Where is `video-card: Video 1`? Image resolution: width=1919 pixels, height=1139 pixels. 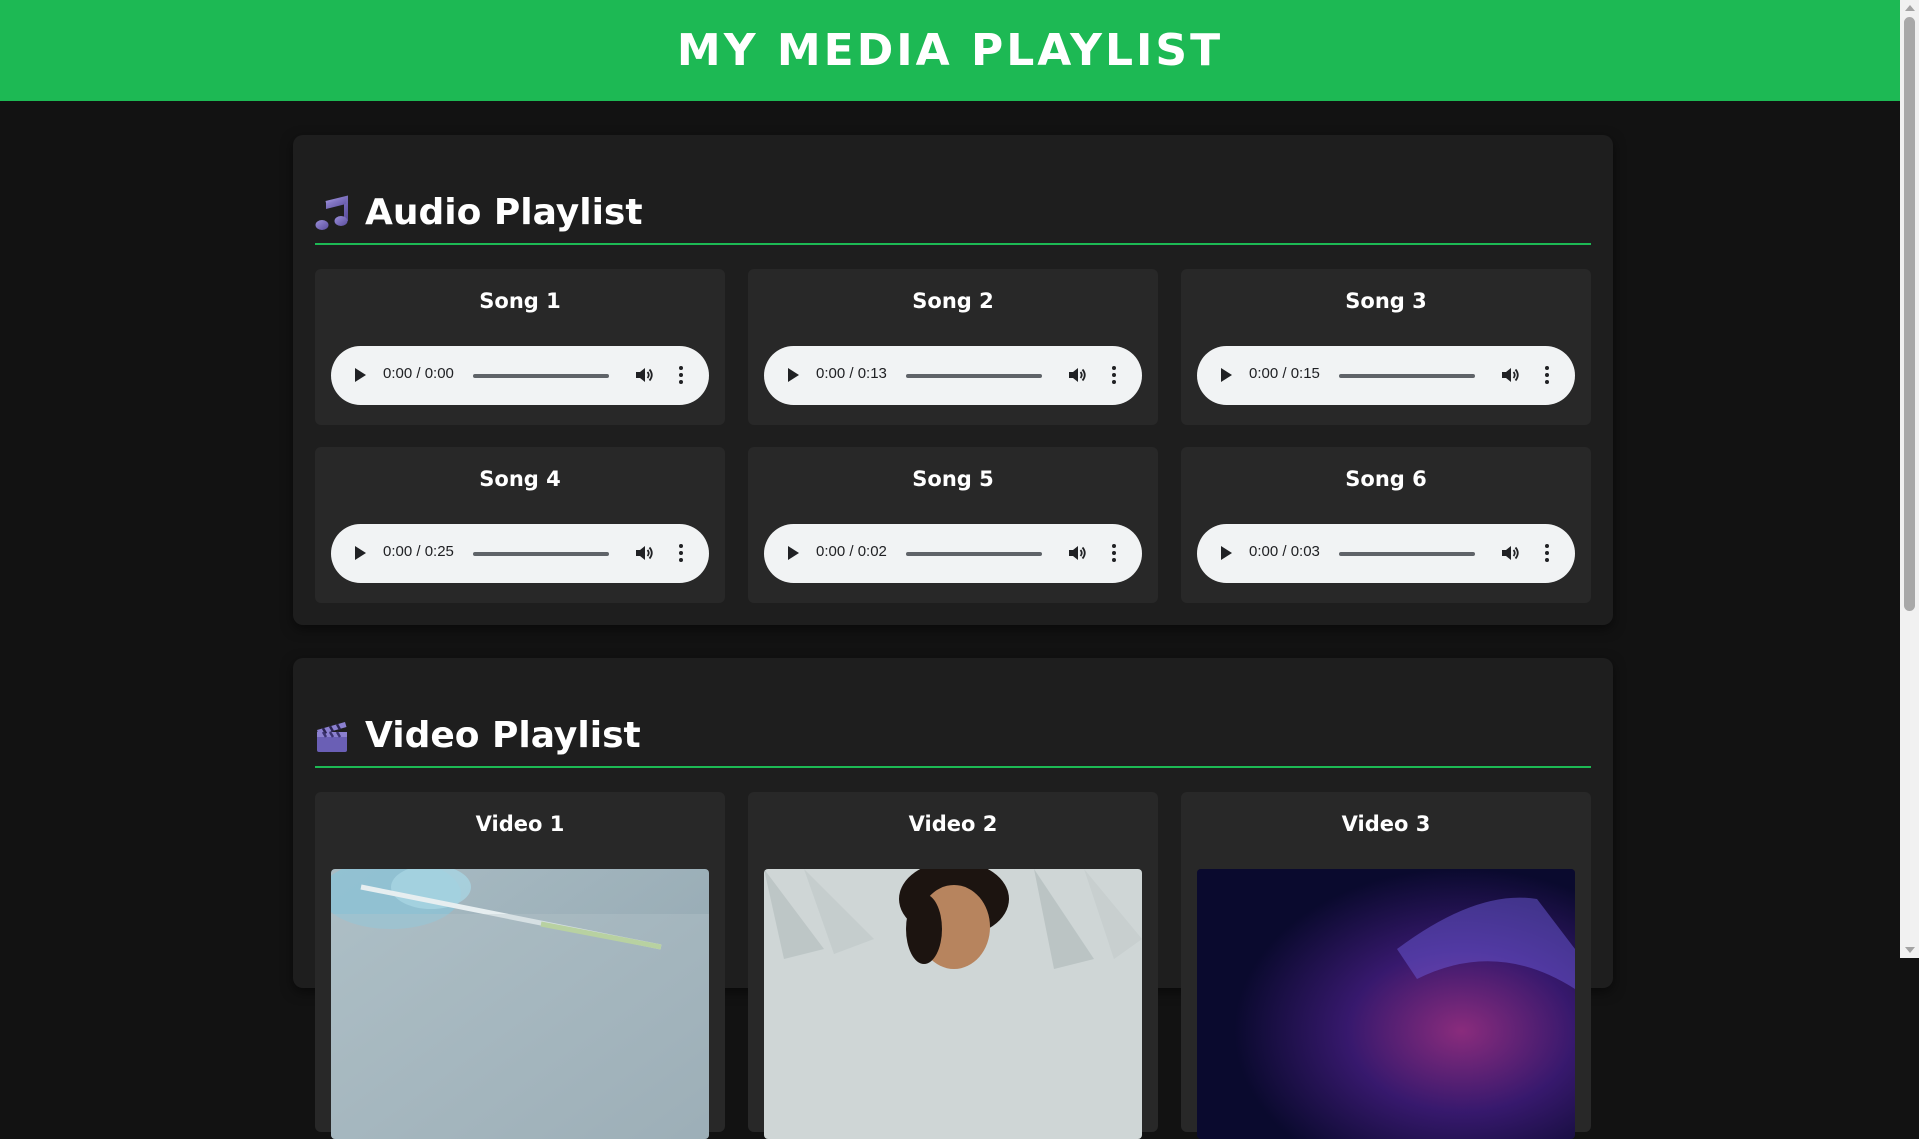
video-card: Video 1 is located at coordinates (520, 965).